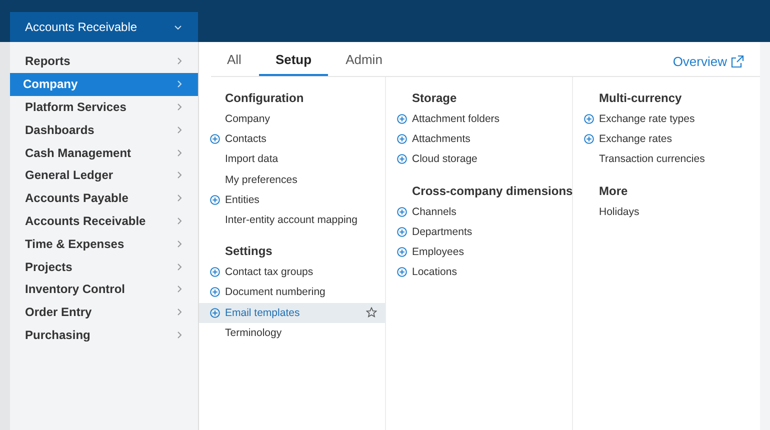 This screenshot has width=770, height=430. What do you see at coordinates (104, 289) in the screenshot?
I see `menu-item: Inventory Control` at bounding box center [104, 289].